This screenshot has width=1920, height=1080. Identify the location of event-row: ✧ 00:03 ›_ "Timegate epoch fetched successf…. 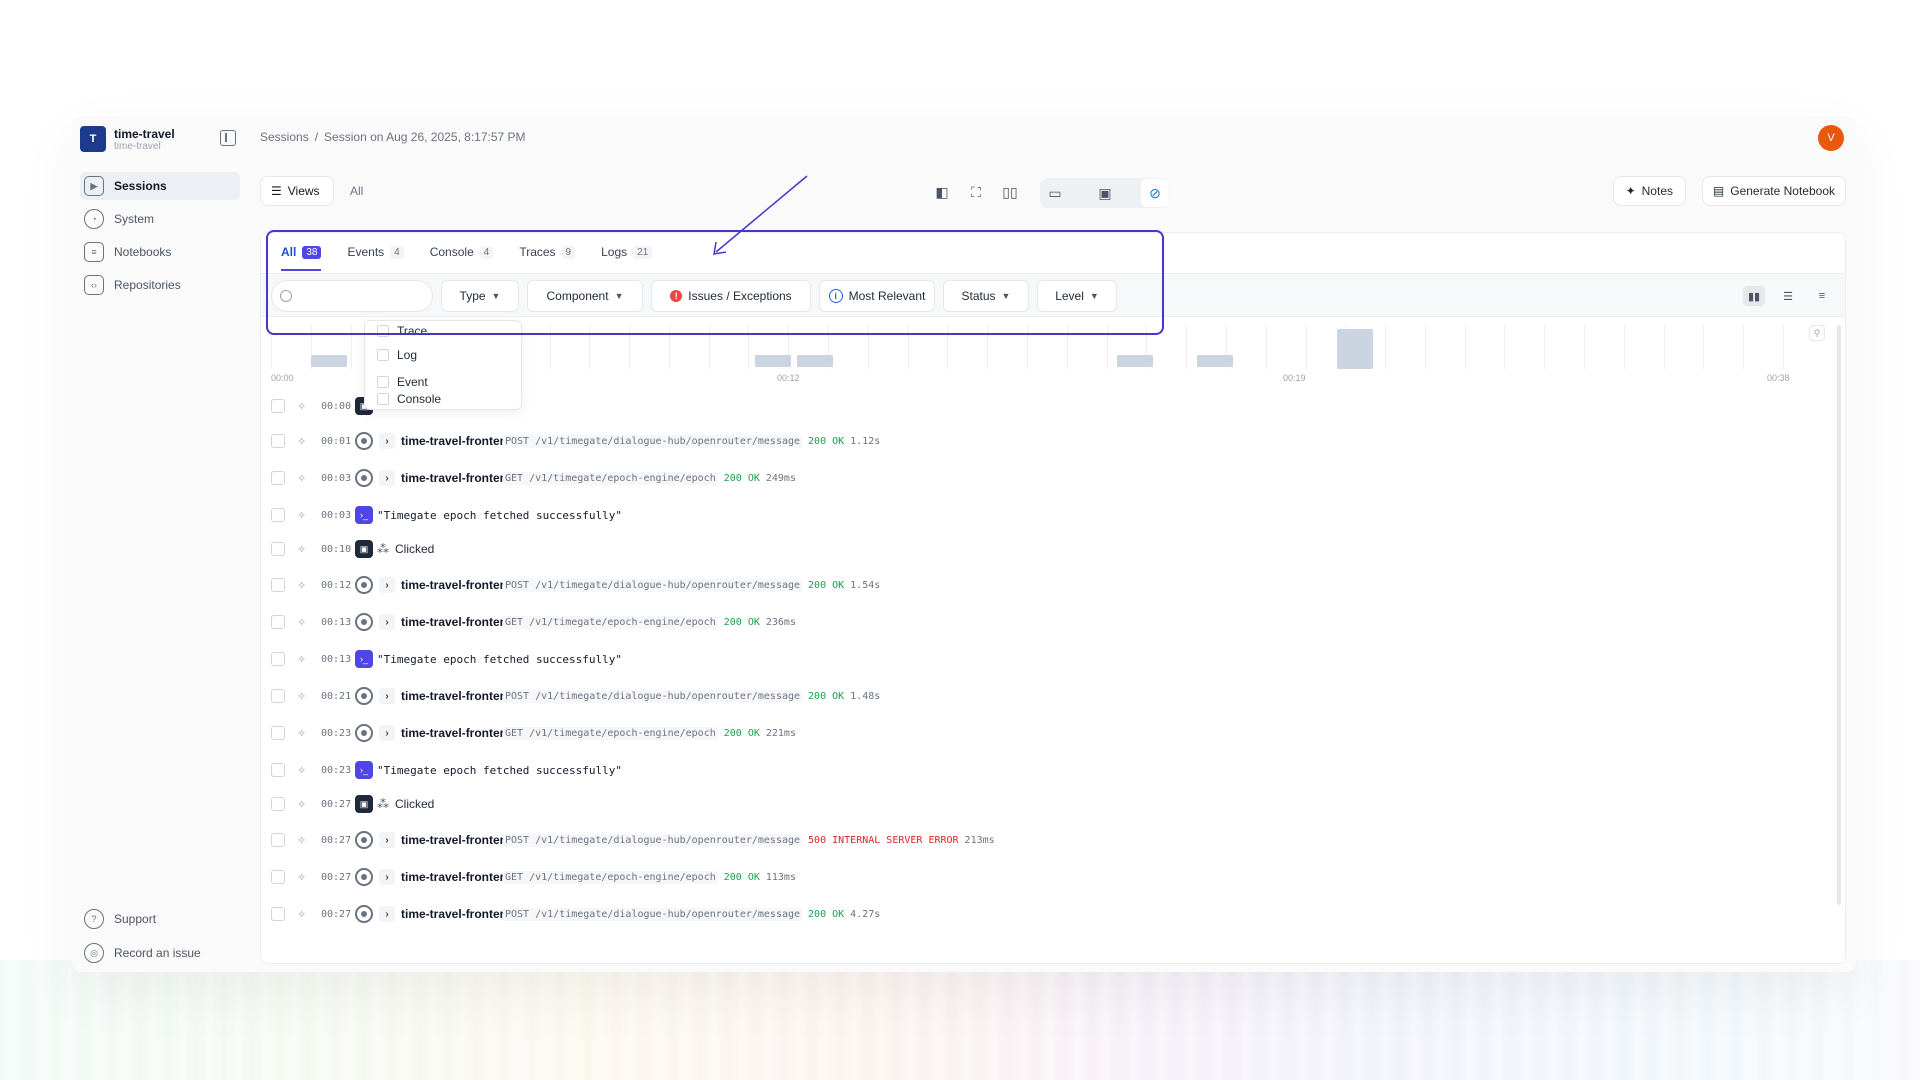
(1048, 515).